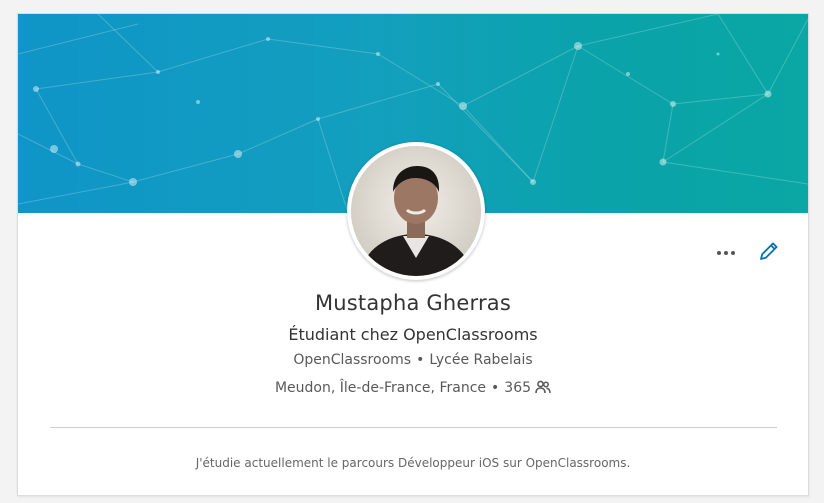 This screenshot has height=503, width=824. I want to click on more-actions-button, so click(726, 253).